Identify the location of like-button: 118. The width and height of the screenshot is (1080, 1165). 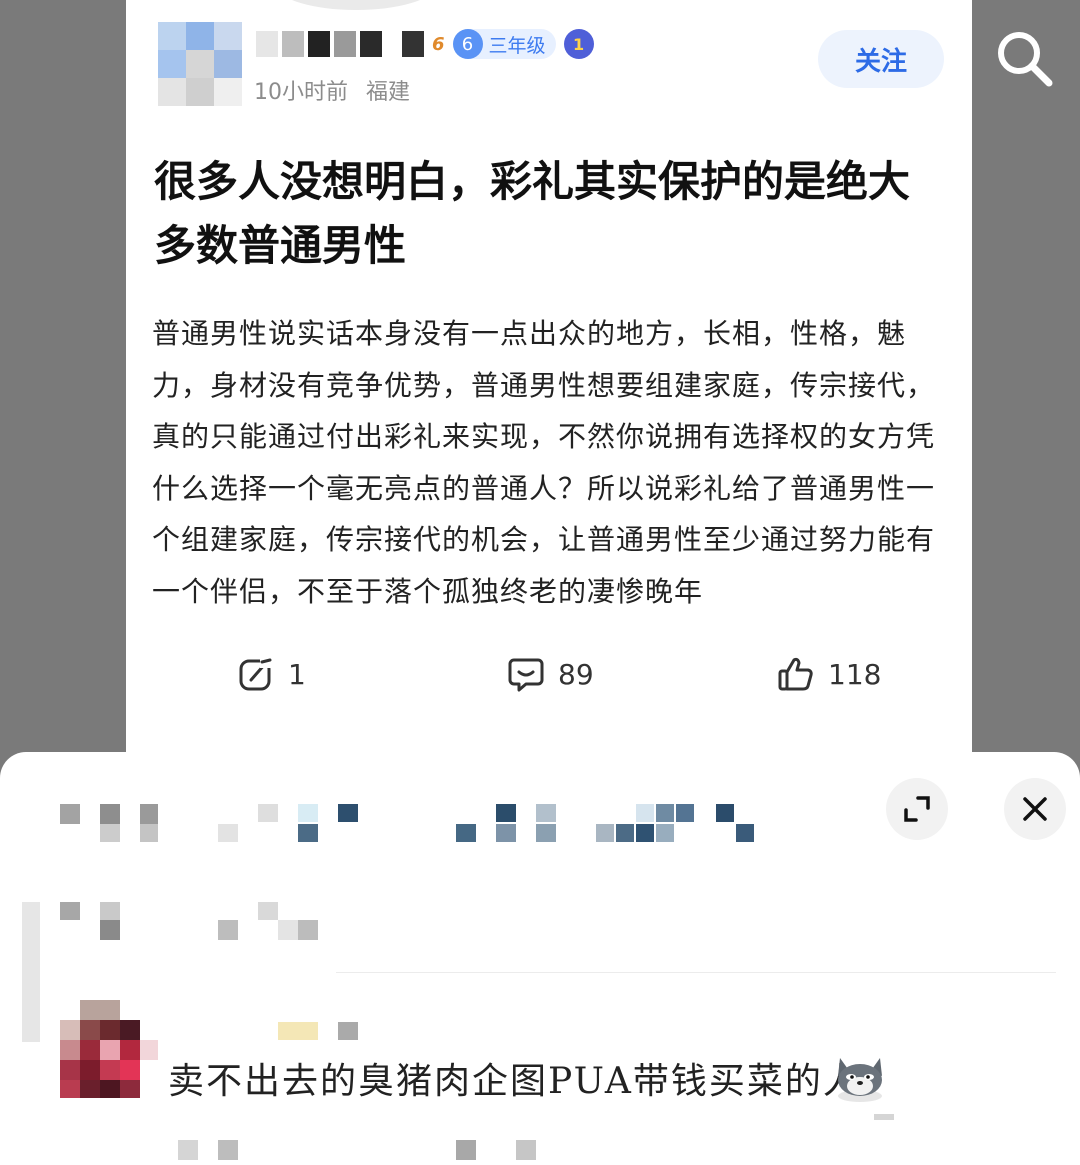
(829, 674).